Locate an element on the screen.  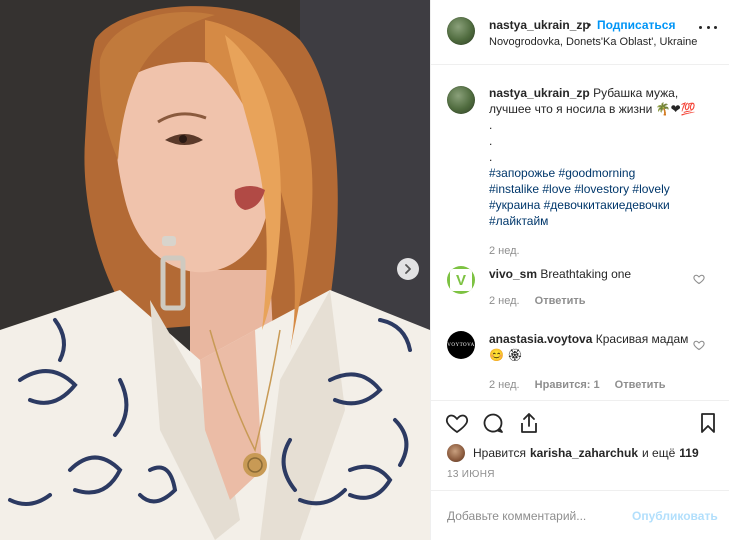
next-photo-button is located at coordinates (408, 269).